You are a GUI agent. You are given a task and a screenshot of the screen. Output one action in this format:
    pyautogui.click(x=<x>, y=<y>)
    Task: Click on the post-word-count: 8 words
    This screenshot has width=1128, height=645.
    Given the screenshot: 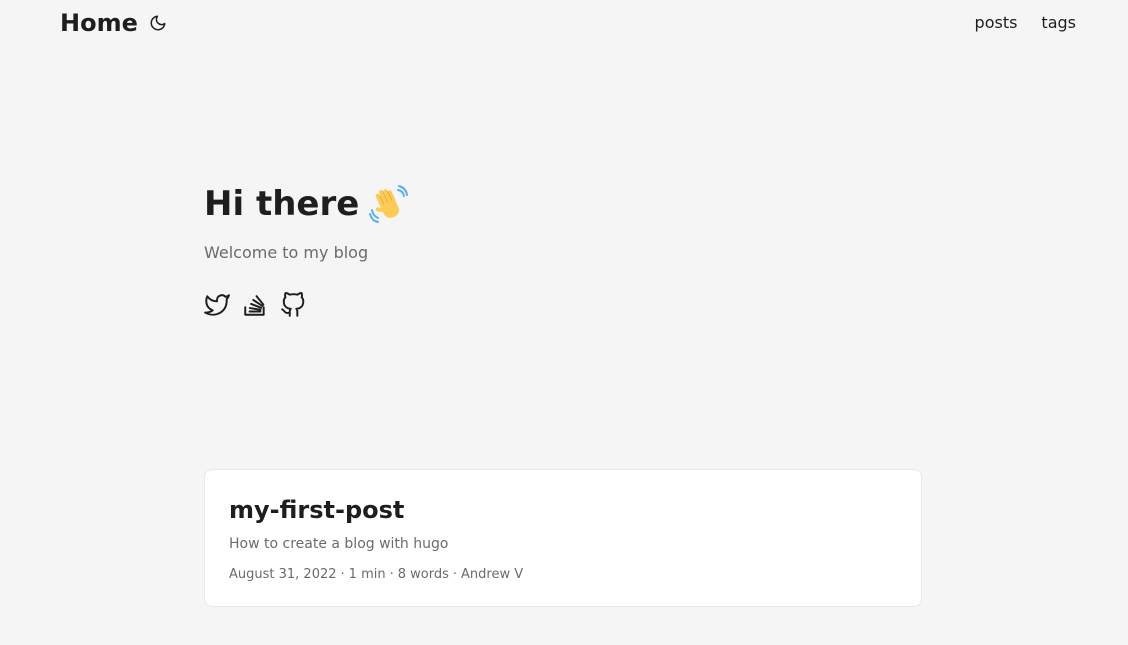 What is the action you would take?
    pyautogui.click(x=423, y=574)
    